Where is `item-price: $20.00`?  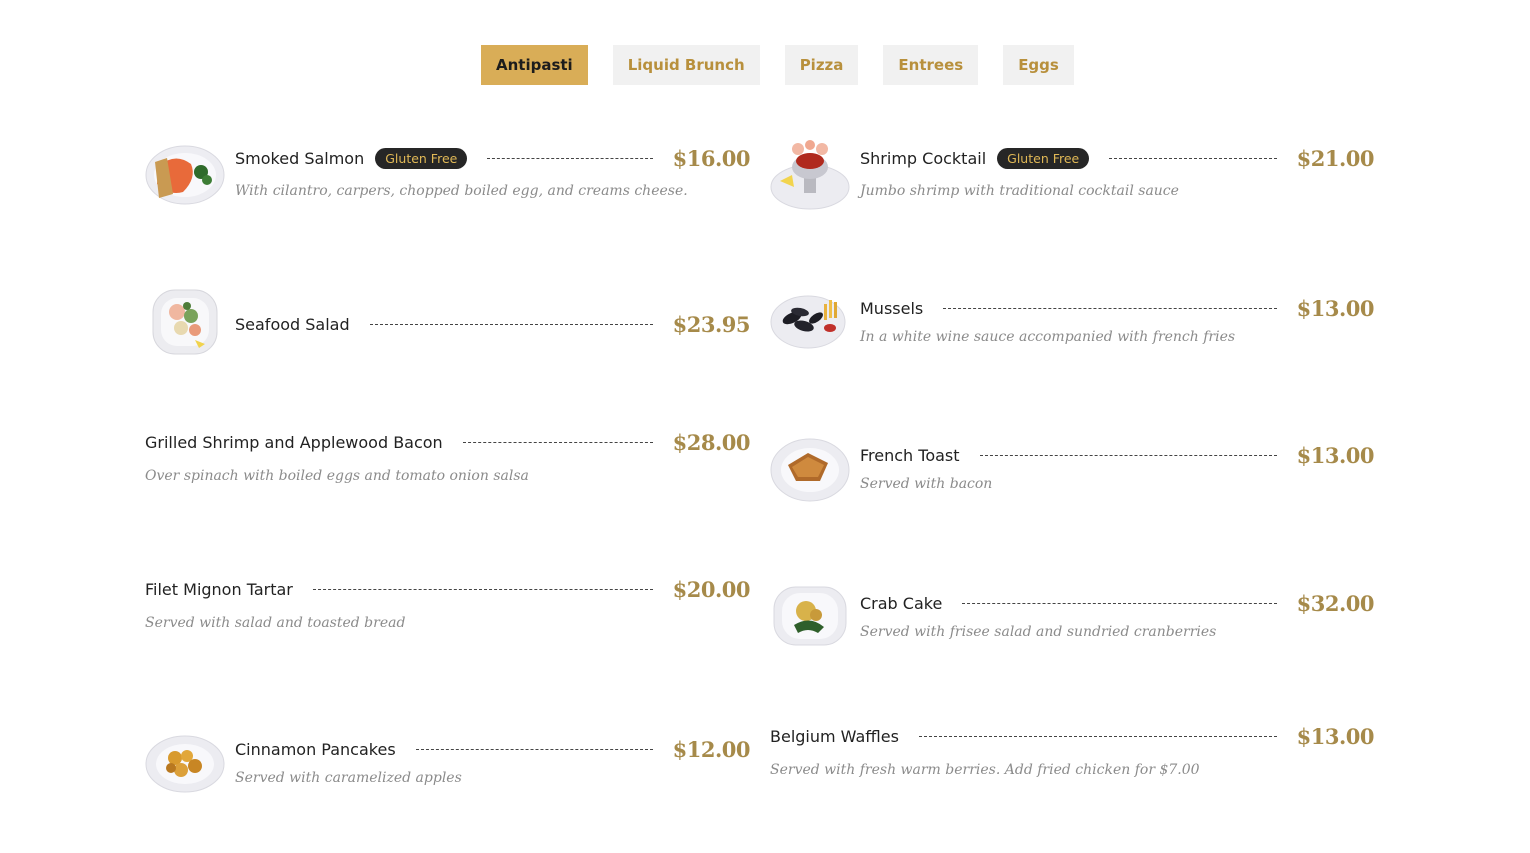
item-price: $20.00 is located at coordinates (711, 589).